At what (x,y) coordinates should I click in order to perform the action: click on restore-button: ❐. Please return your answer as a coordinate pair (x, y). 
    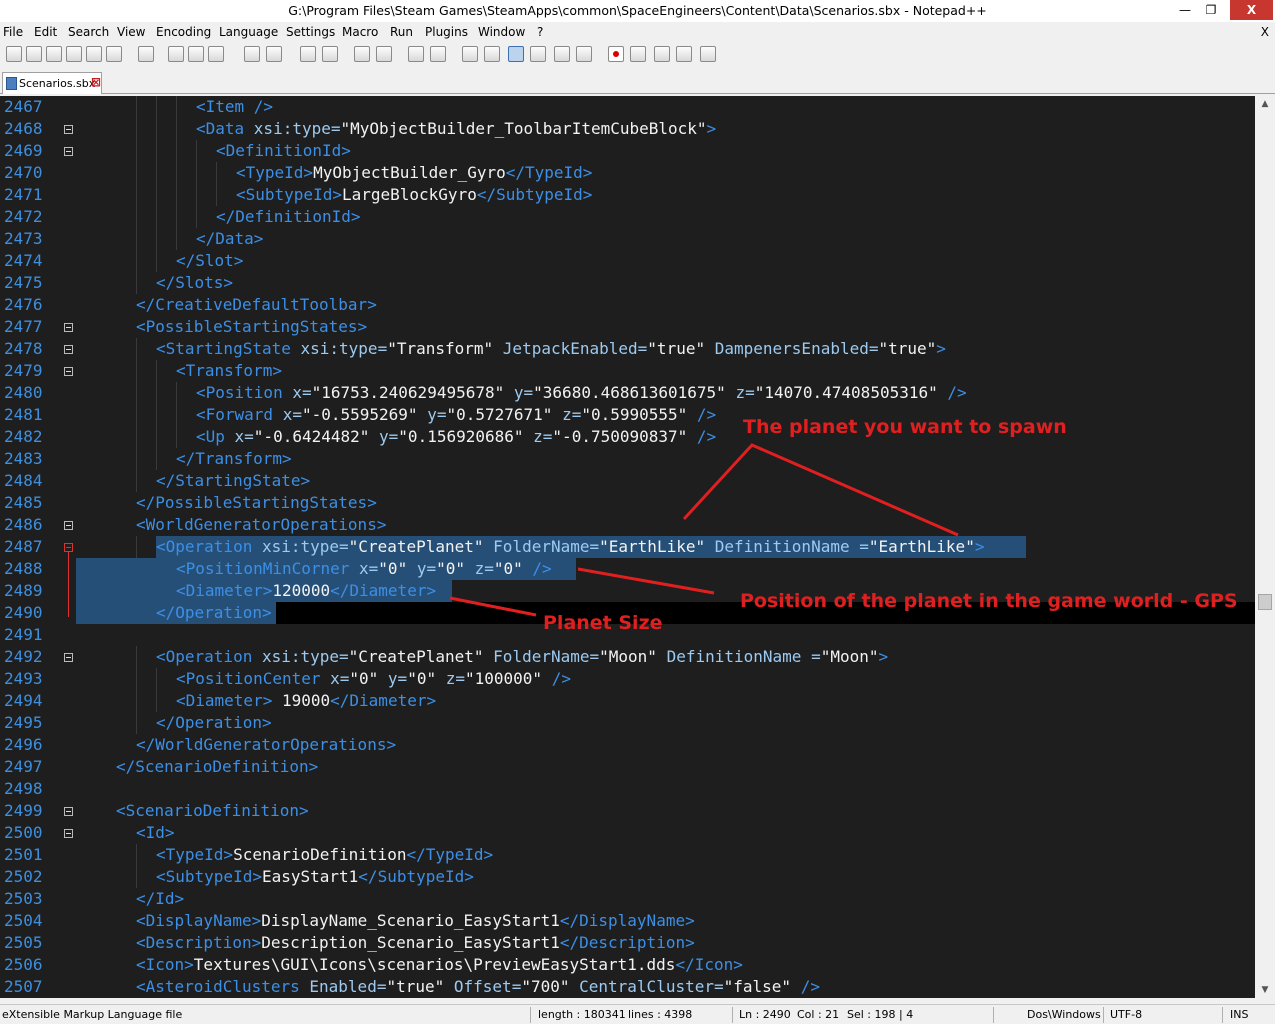
    Looking at the image, I should click on (1211, 10).